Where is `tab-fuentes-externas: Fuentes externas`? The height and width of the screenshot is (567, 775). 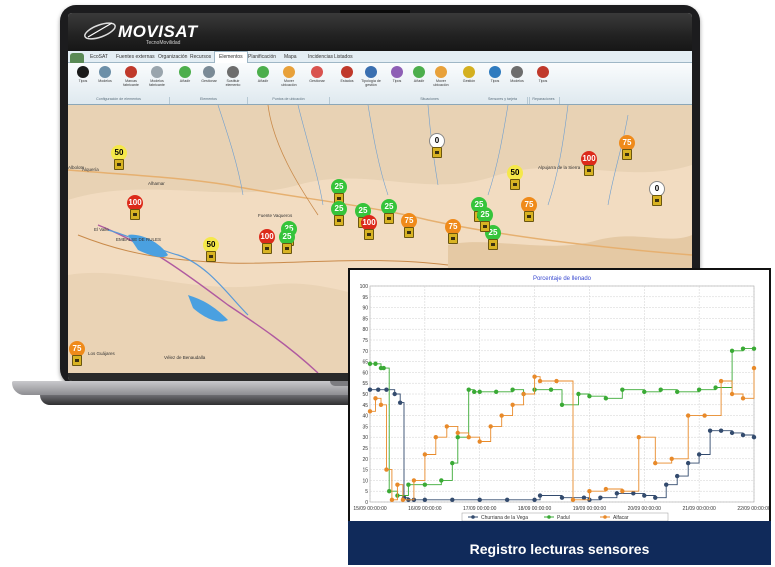
tab-fuentes-externas: Fuentes externas is located at coordinates (135, 57).